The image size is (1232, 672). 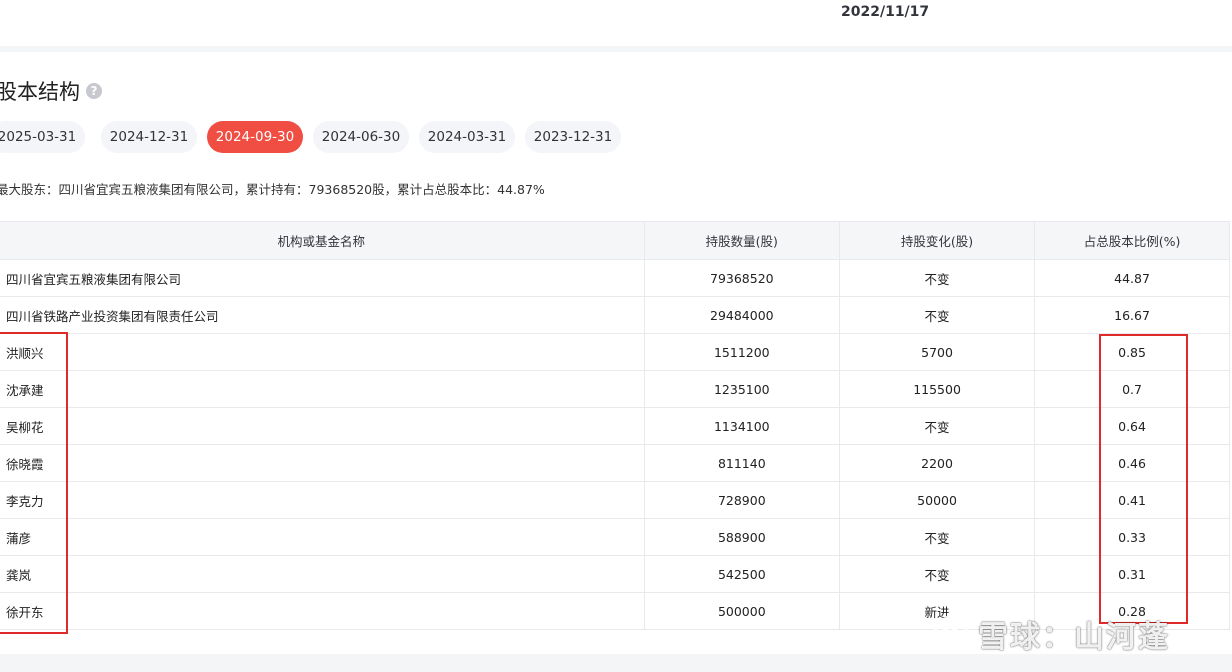 I want to click on table-header-row: 机构或基金名称 持股数量(股) 持股变化(股) 占总股本比例(%), so click(x=615, y=240).